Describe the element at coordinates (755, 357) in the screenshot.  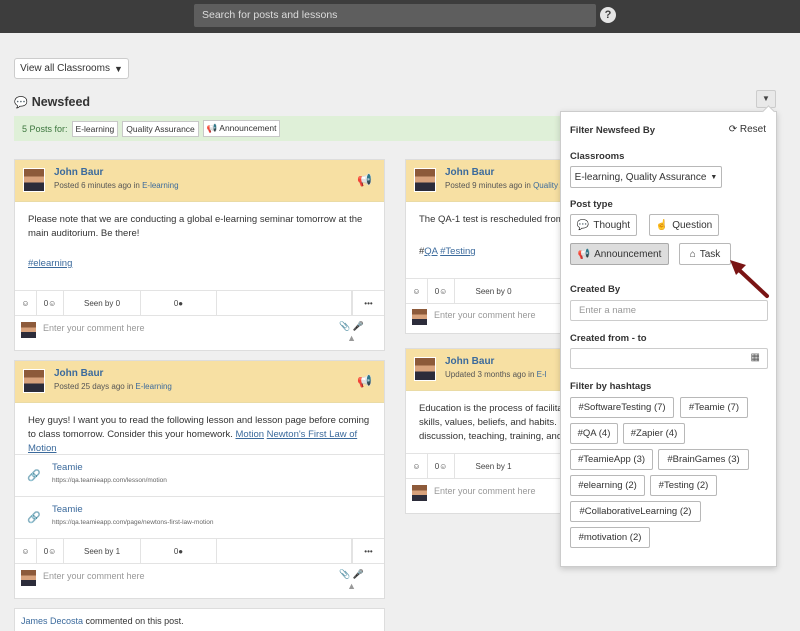
I see `calendar-icon: ▦` at that location.